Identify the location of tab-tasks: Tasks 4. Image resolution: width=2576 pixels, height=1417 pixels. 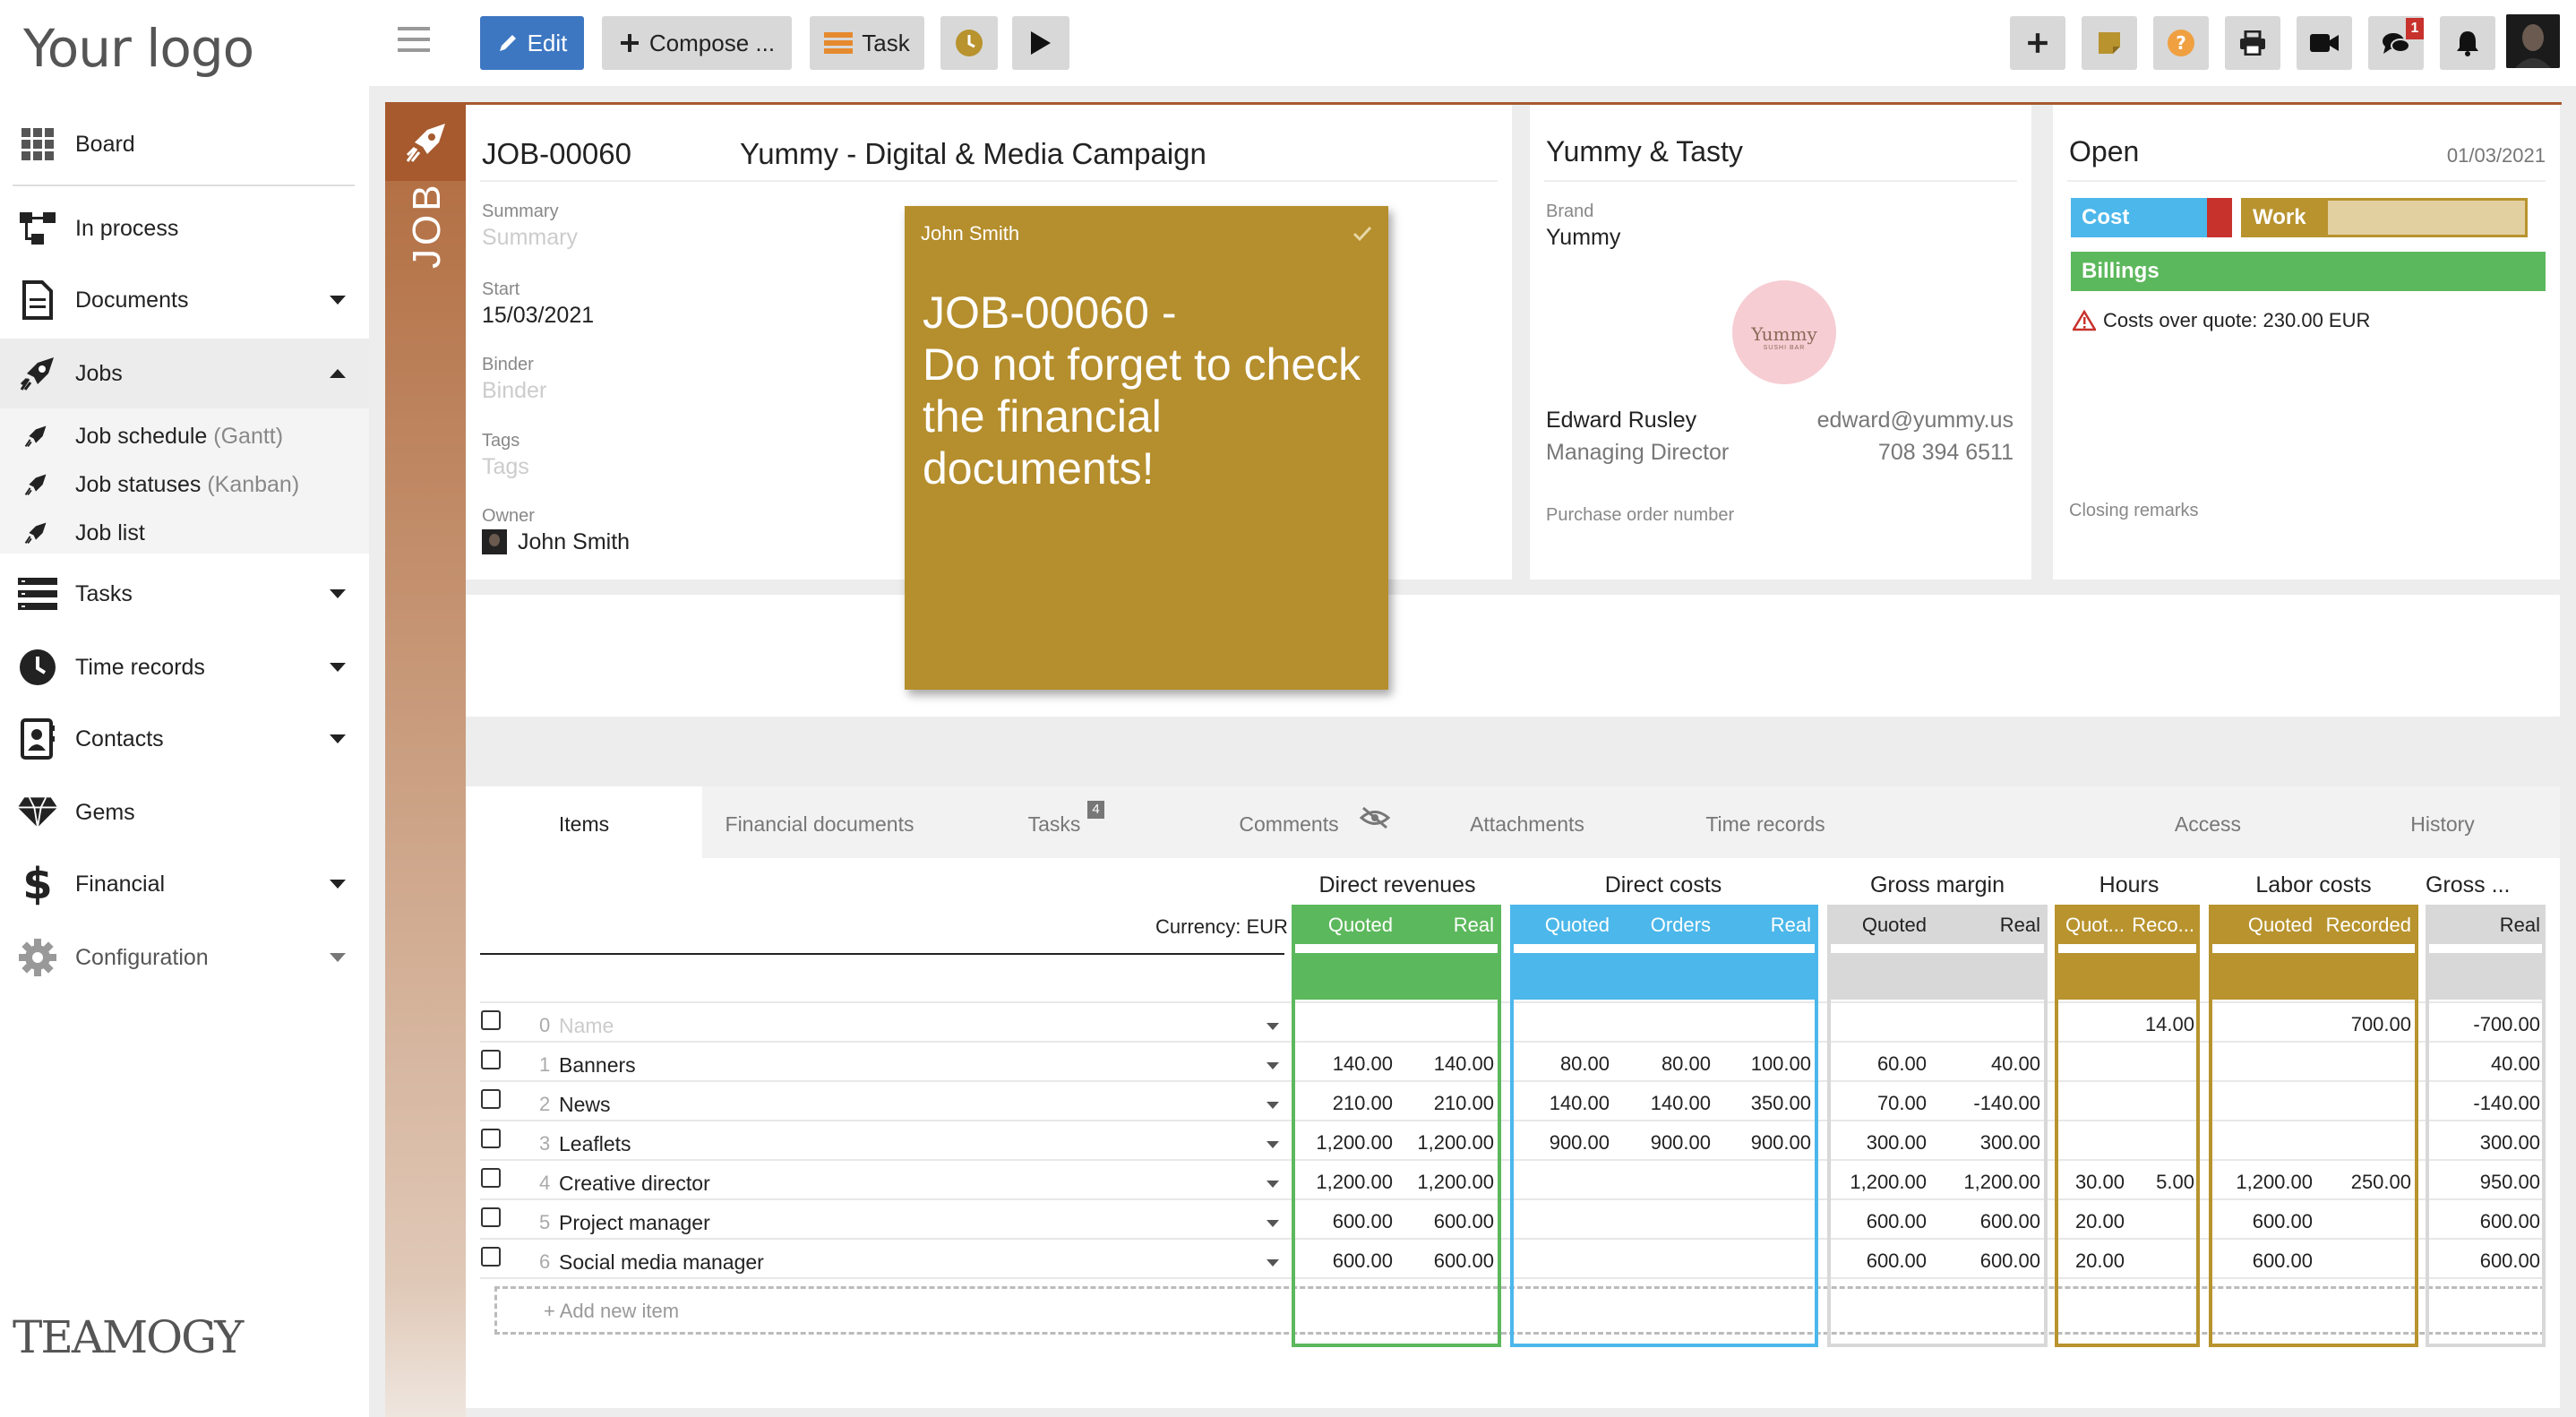
(1054, 817).